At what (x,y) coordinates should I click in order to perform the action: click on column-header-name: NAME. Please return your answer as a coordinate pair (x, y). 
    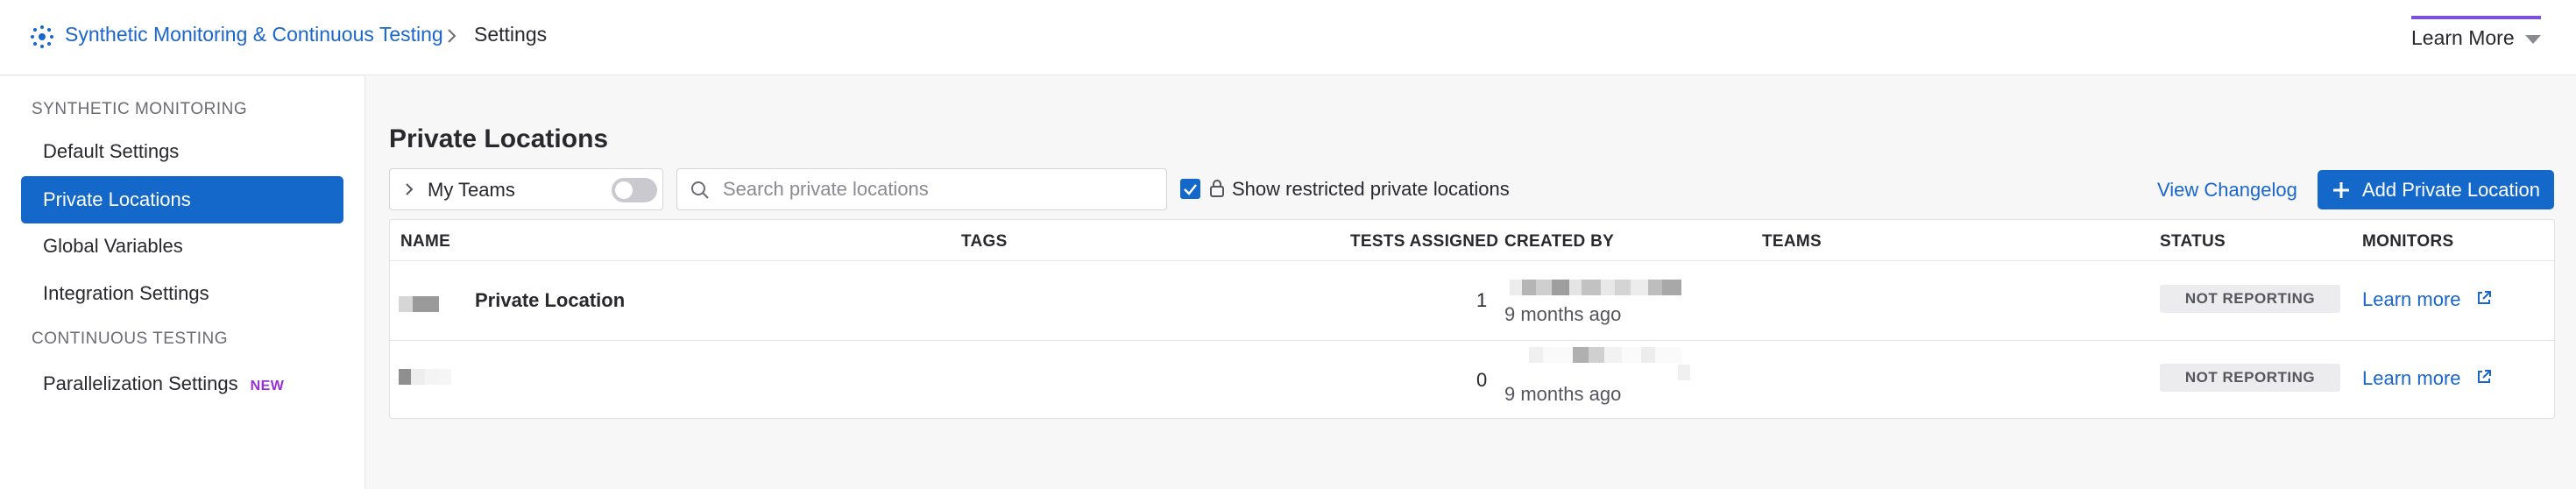
    Looking at the image, I should click on (425, 242).